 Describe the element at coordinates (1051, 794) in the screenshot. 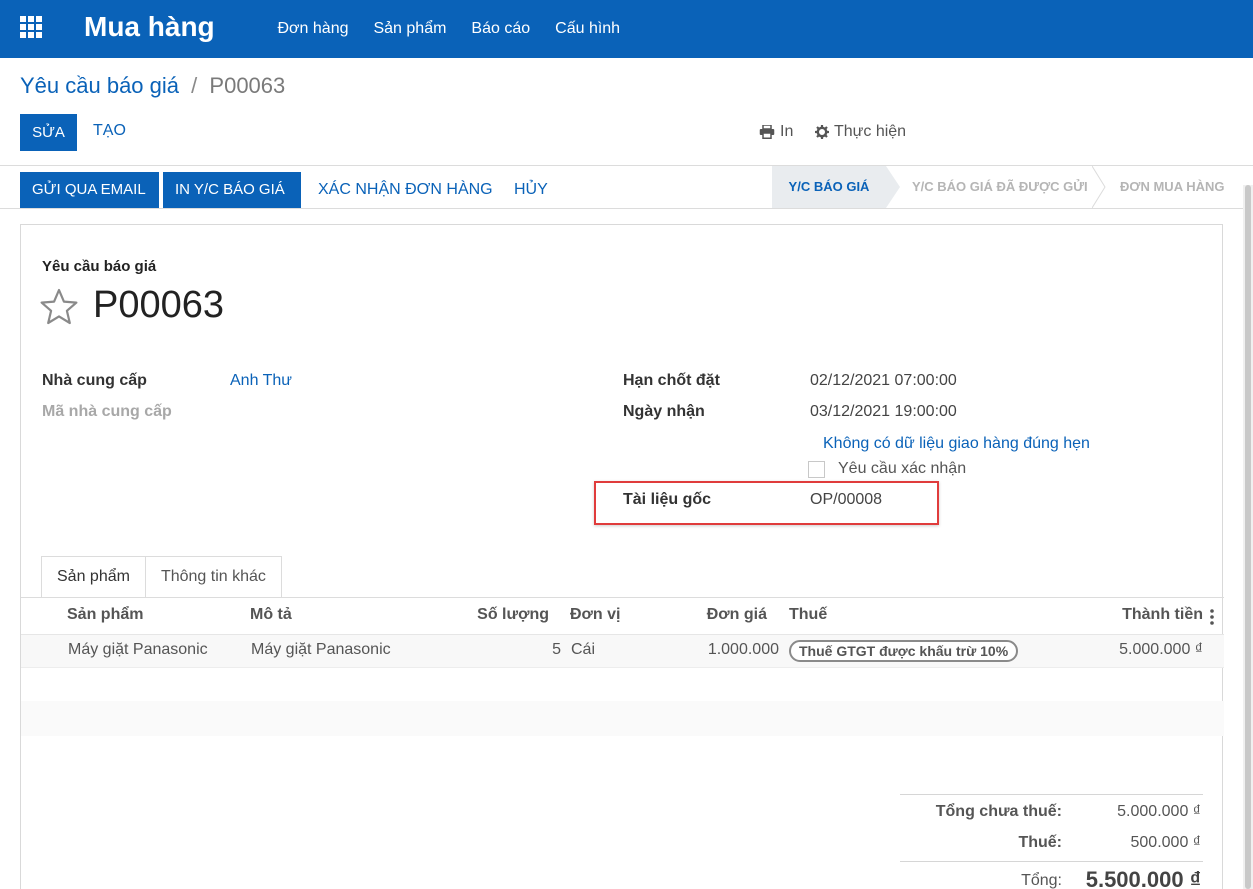

I see `totals-top-divider` at that location.